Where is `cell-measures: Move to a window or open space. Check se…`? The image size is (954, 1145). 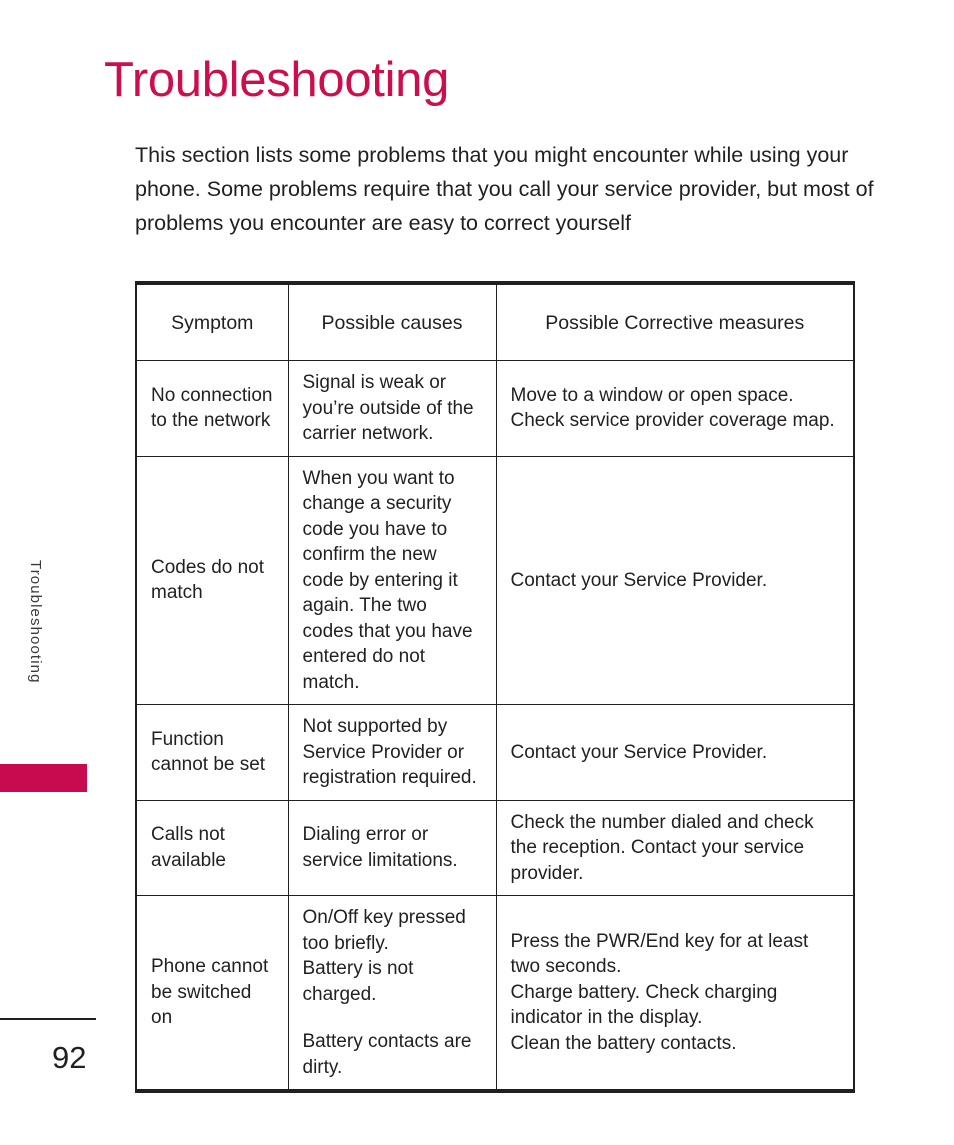 cell-measures: Move to a window or open space. Check se… is located at coordinates (675, 408).